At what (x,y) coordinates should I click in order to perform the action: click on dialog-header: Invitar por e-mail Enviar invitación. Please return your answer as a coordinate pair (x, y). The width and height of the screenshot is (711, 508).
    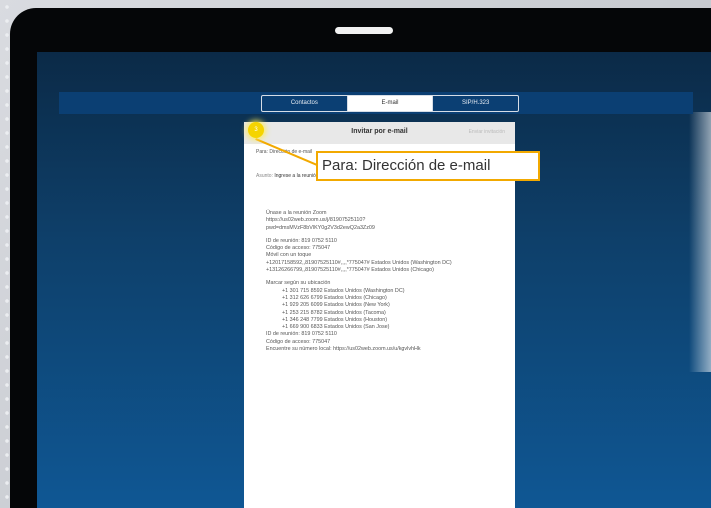
    Looking at the image, I should click on (379, 133).